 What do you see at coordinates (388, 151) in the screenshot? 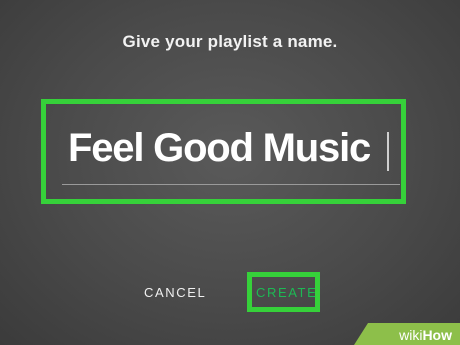
I see `text-cursor` at bounding box center [388, 151].